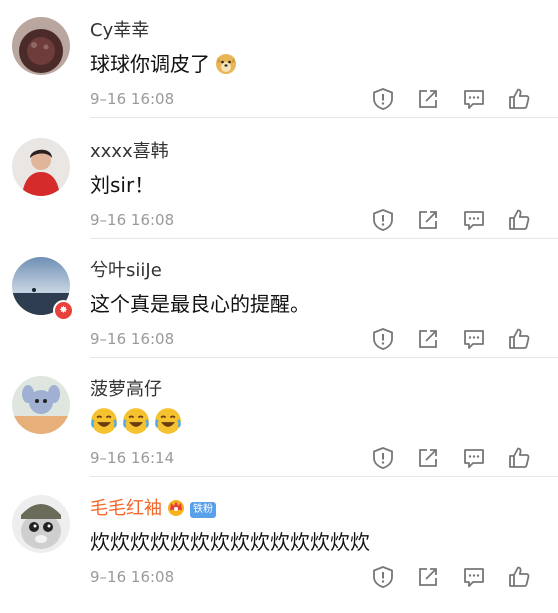  Describe the element at coordinates (129, 150) in the screenshot. I see `username: xxxx喜韩` at that location.